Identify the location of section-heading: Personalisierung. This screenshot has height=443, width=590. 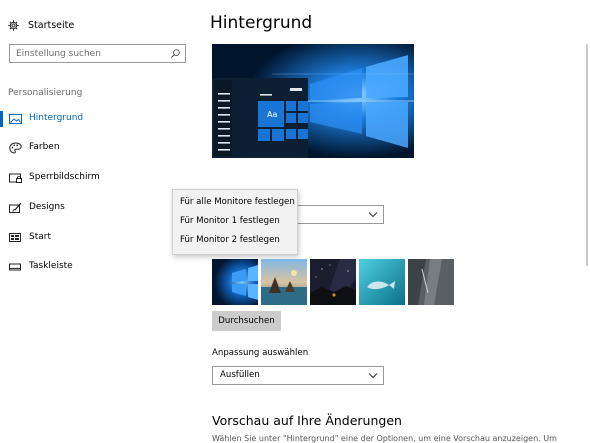
(45, 93).